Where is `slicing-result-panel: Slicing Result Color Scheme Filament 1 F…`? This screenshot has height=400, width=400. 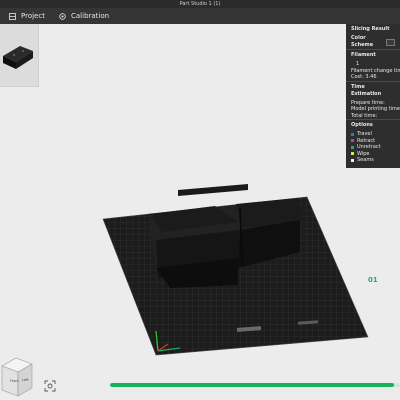 slicing-result-panel: Slicing Result Color Scheme Filament 1 F… is located at coordinates (373, 96).